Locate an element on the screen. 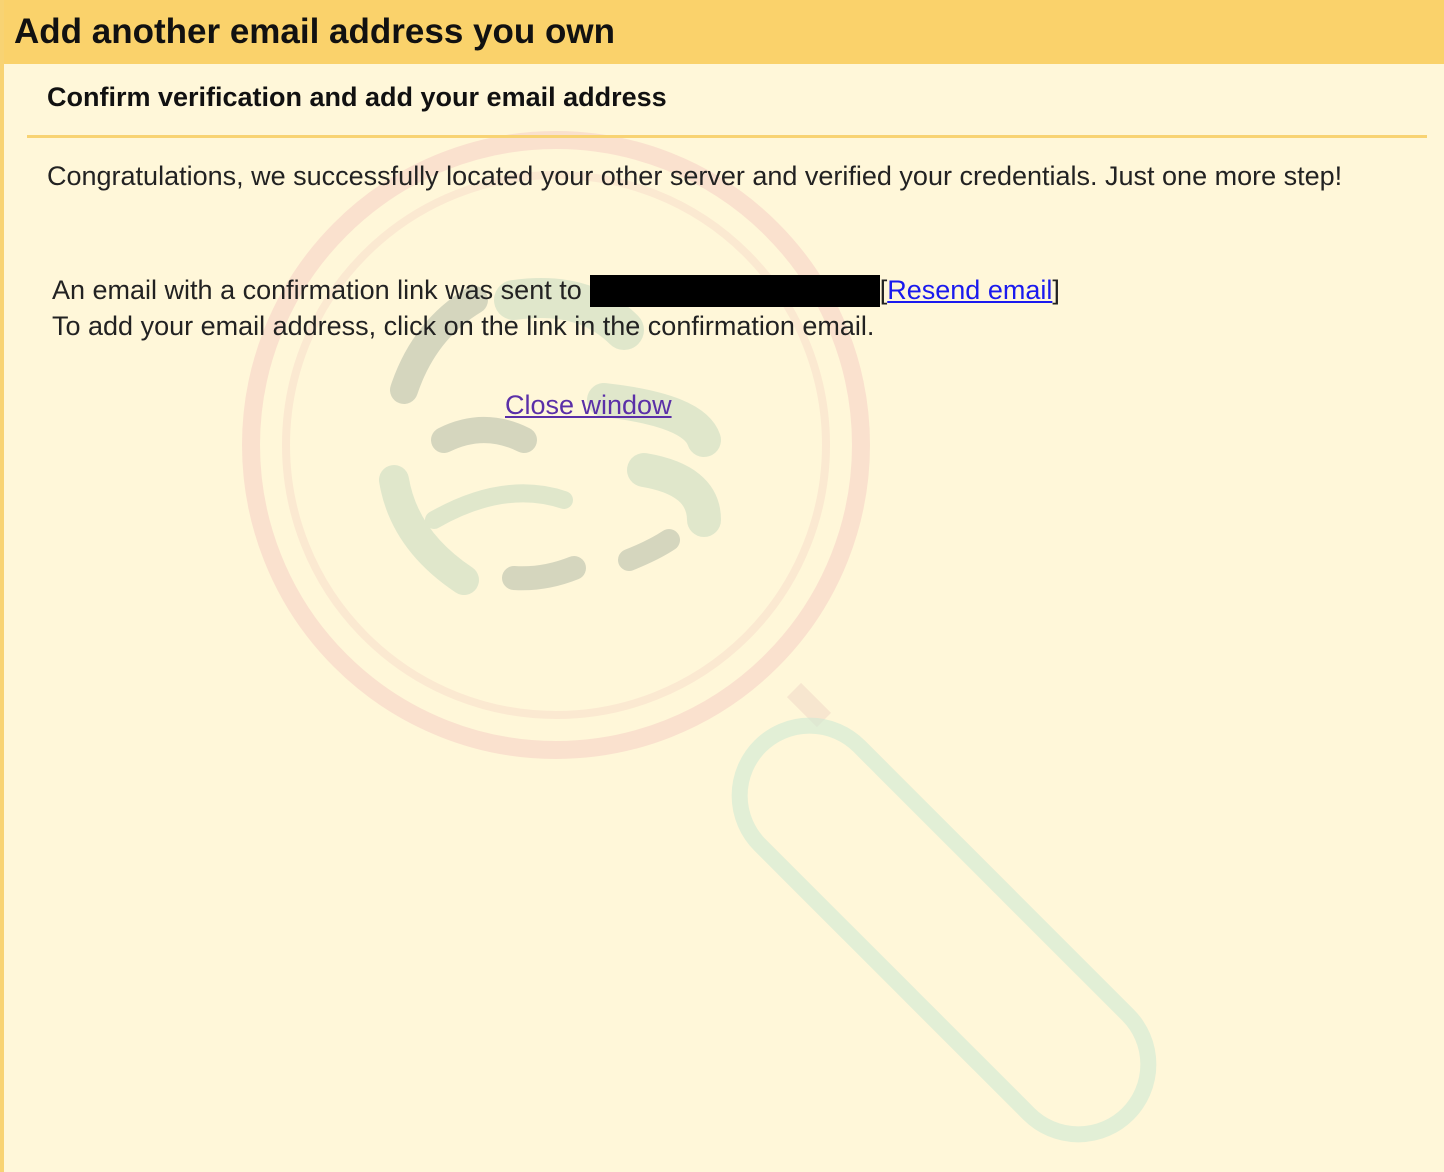 This screenshot has height=1172, width=1444. resend-email-link: Resend email is located at coordinates (969, 290).